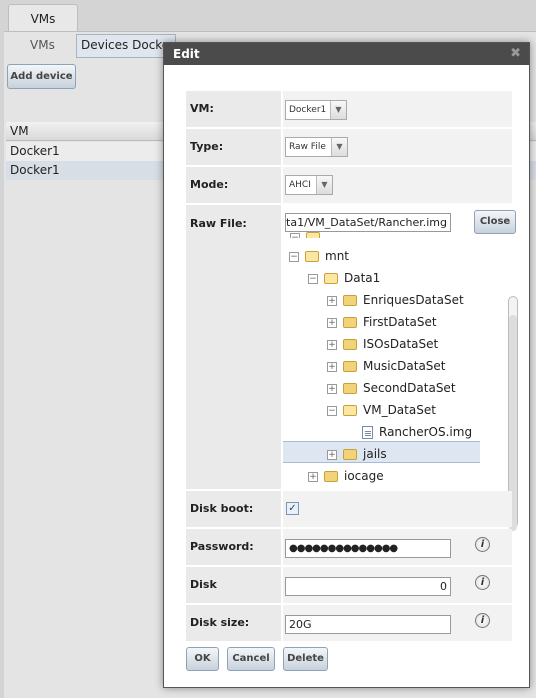 The height and width of the screenshot is (698, 536). Describe the element at coordinates (413, 300) in the screenshot. I see `tree-node-label: EnriquesDataSet` at that location.